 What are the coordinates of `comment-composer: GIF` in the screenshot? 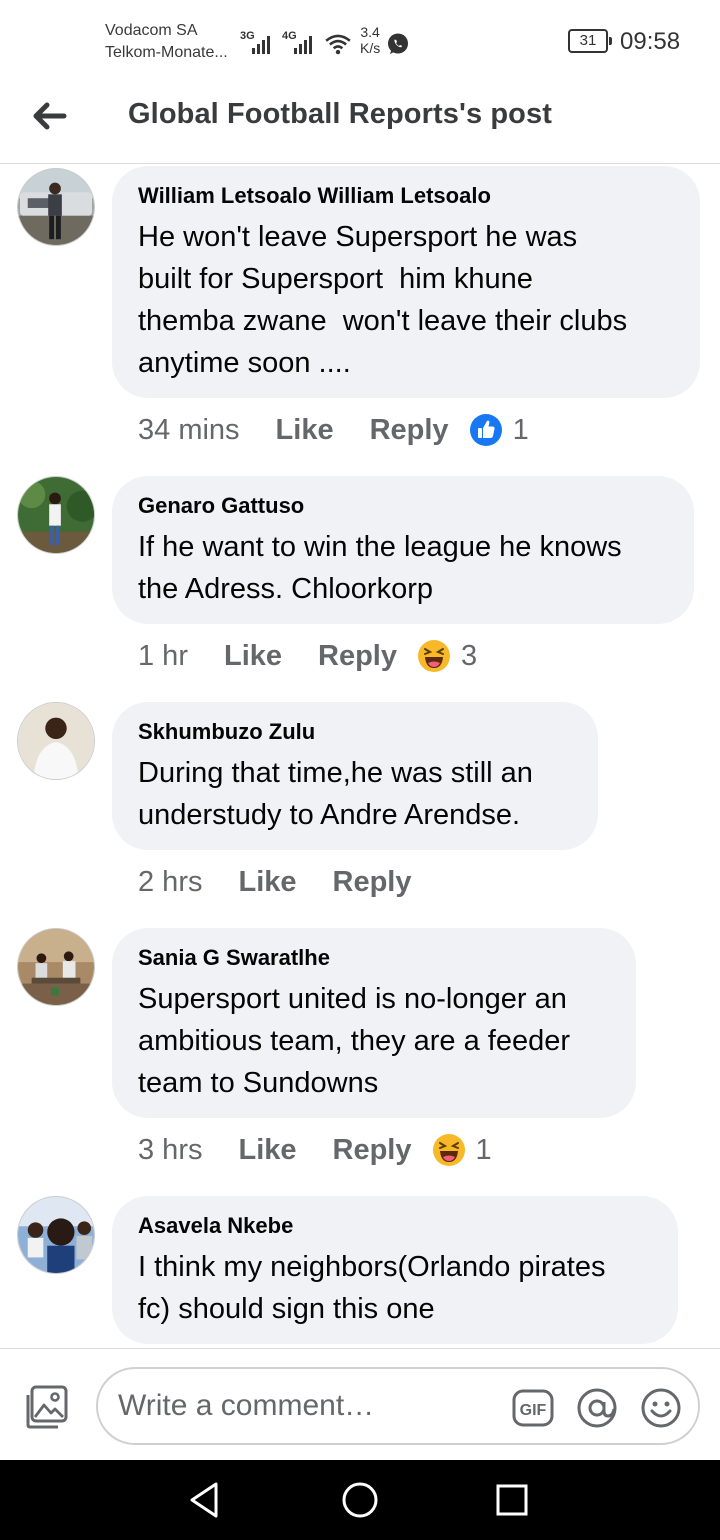 It's located at (360, 1404).